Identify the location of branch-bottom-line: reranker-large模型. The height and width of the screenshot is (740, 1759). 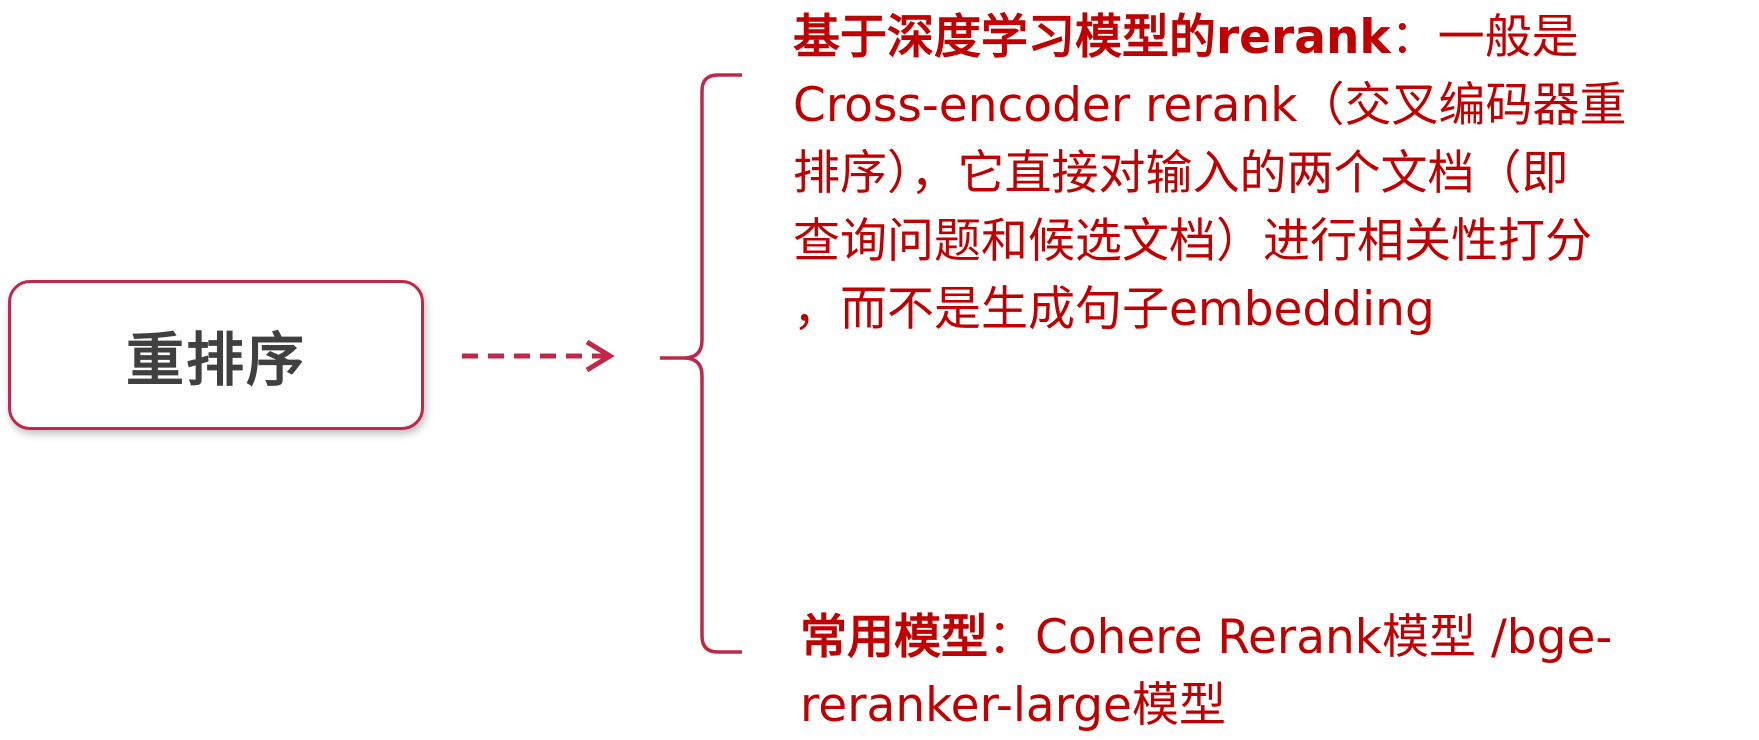
(1013, 705).